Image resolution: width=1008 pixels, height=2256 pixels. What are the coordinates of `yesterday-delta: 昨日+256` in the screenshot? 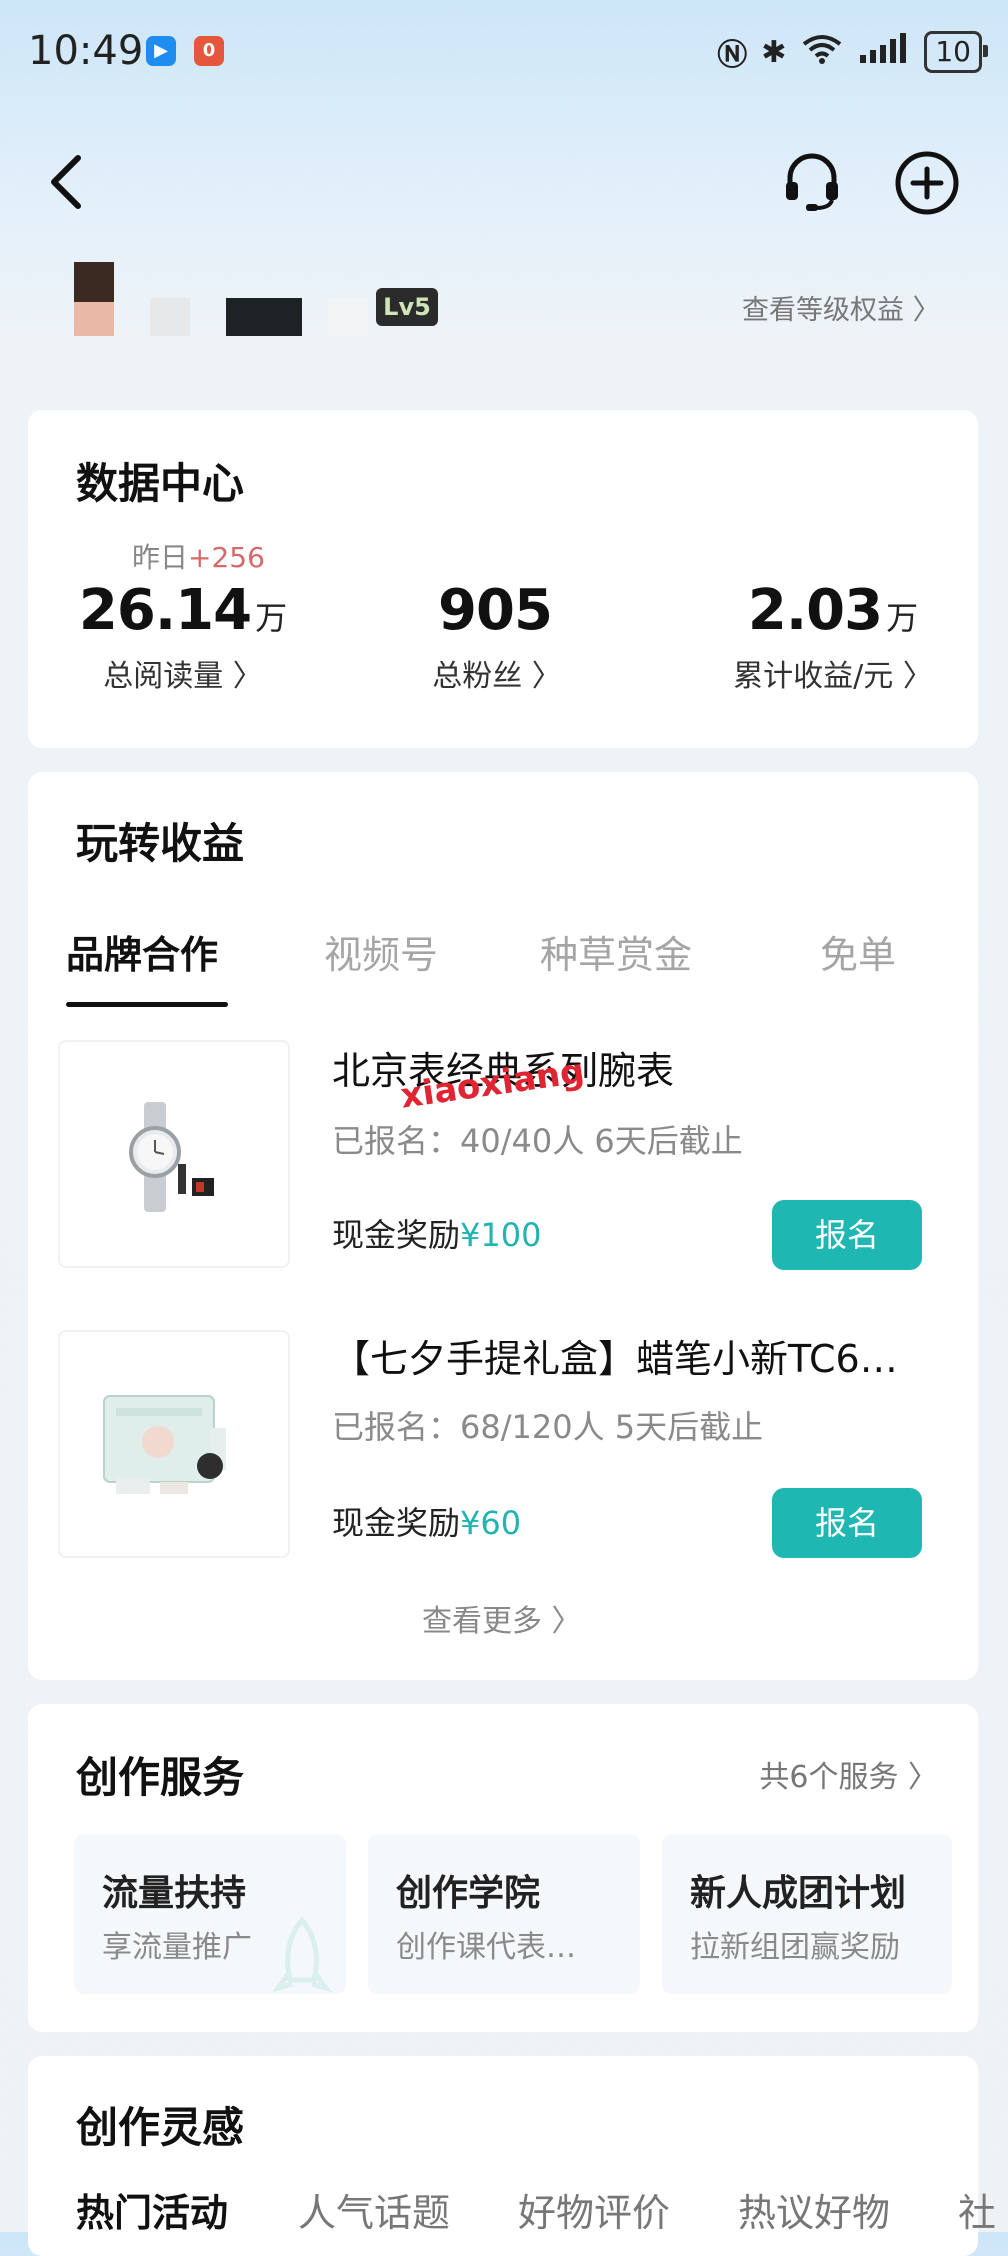 It's located at (198, 556).